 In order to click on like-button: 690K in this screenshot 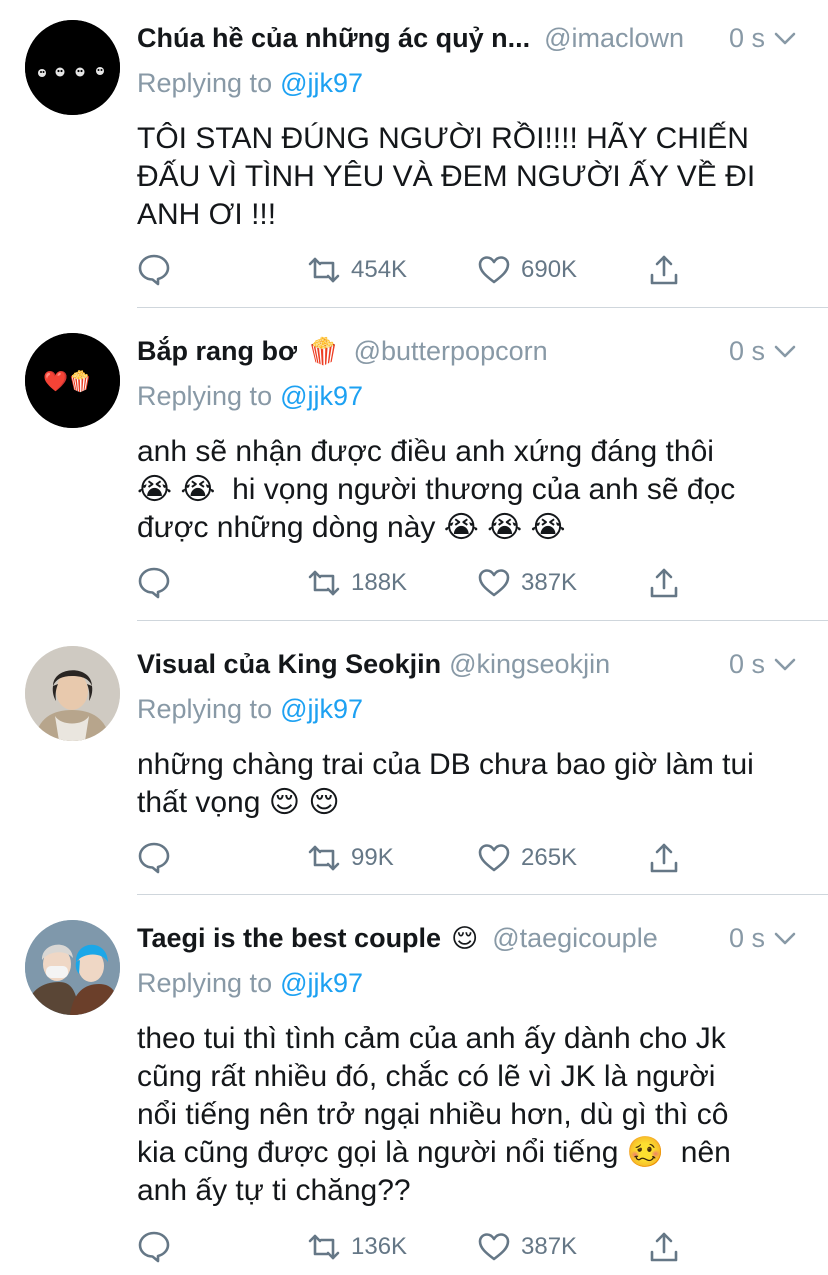, I will do `click(527, 270)`.